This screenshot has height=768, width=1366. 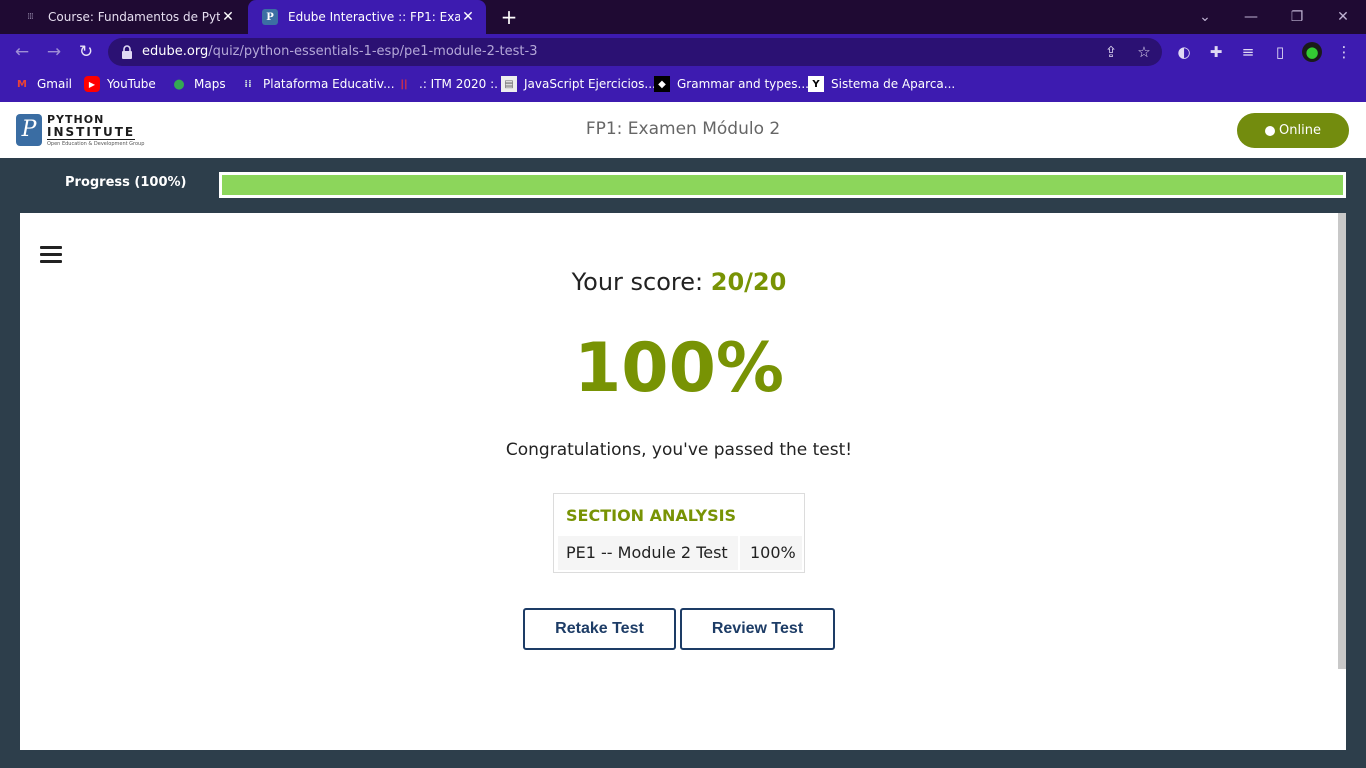 I want to click on bookmark-label: Maps, so click(x=210, y=84).